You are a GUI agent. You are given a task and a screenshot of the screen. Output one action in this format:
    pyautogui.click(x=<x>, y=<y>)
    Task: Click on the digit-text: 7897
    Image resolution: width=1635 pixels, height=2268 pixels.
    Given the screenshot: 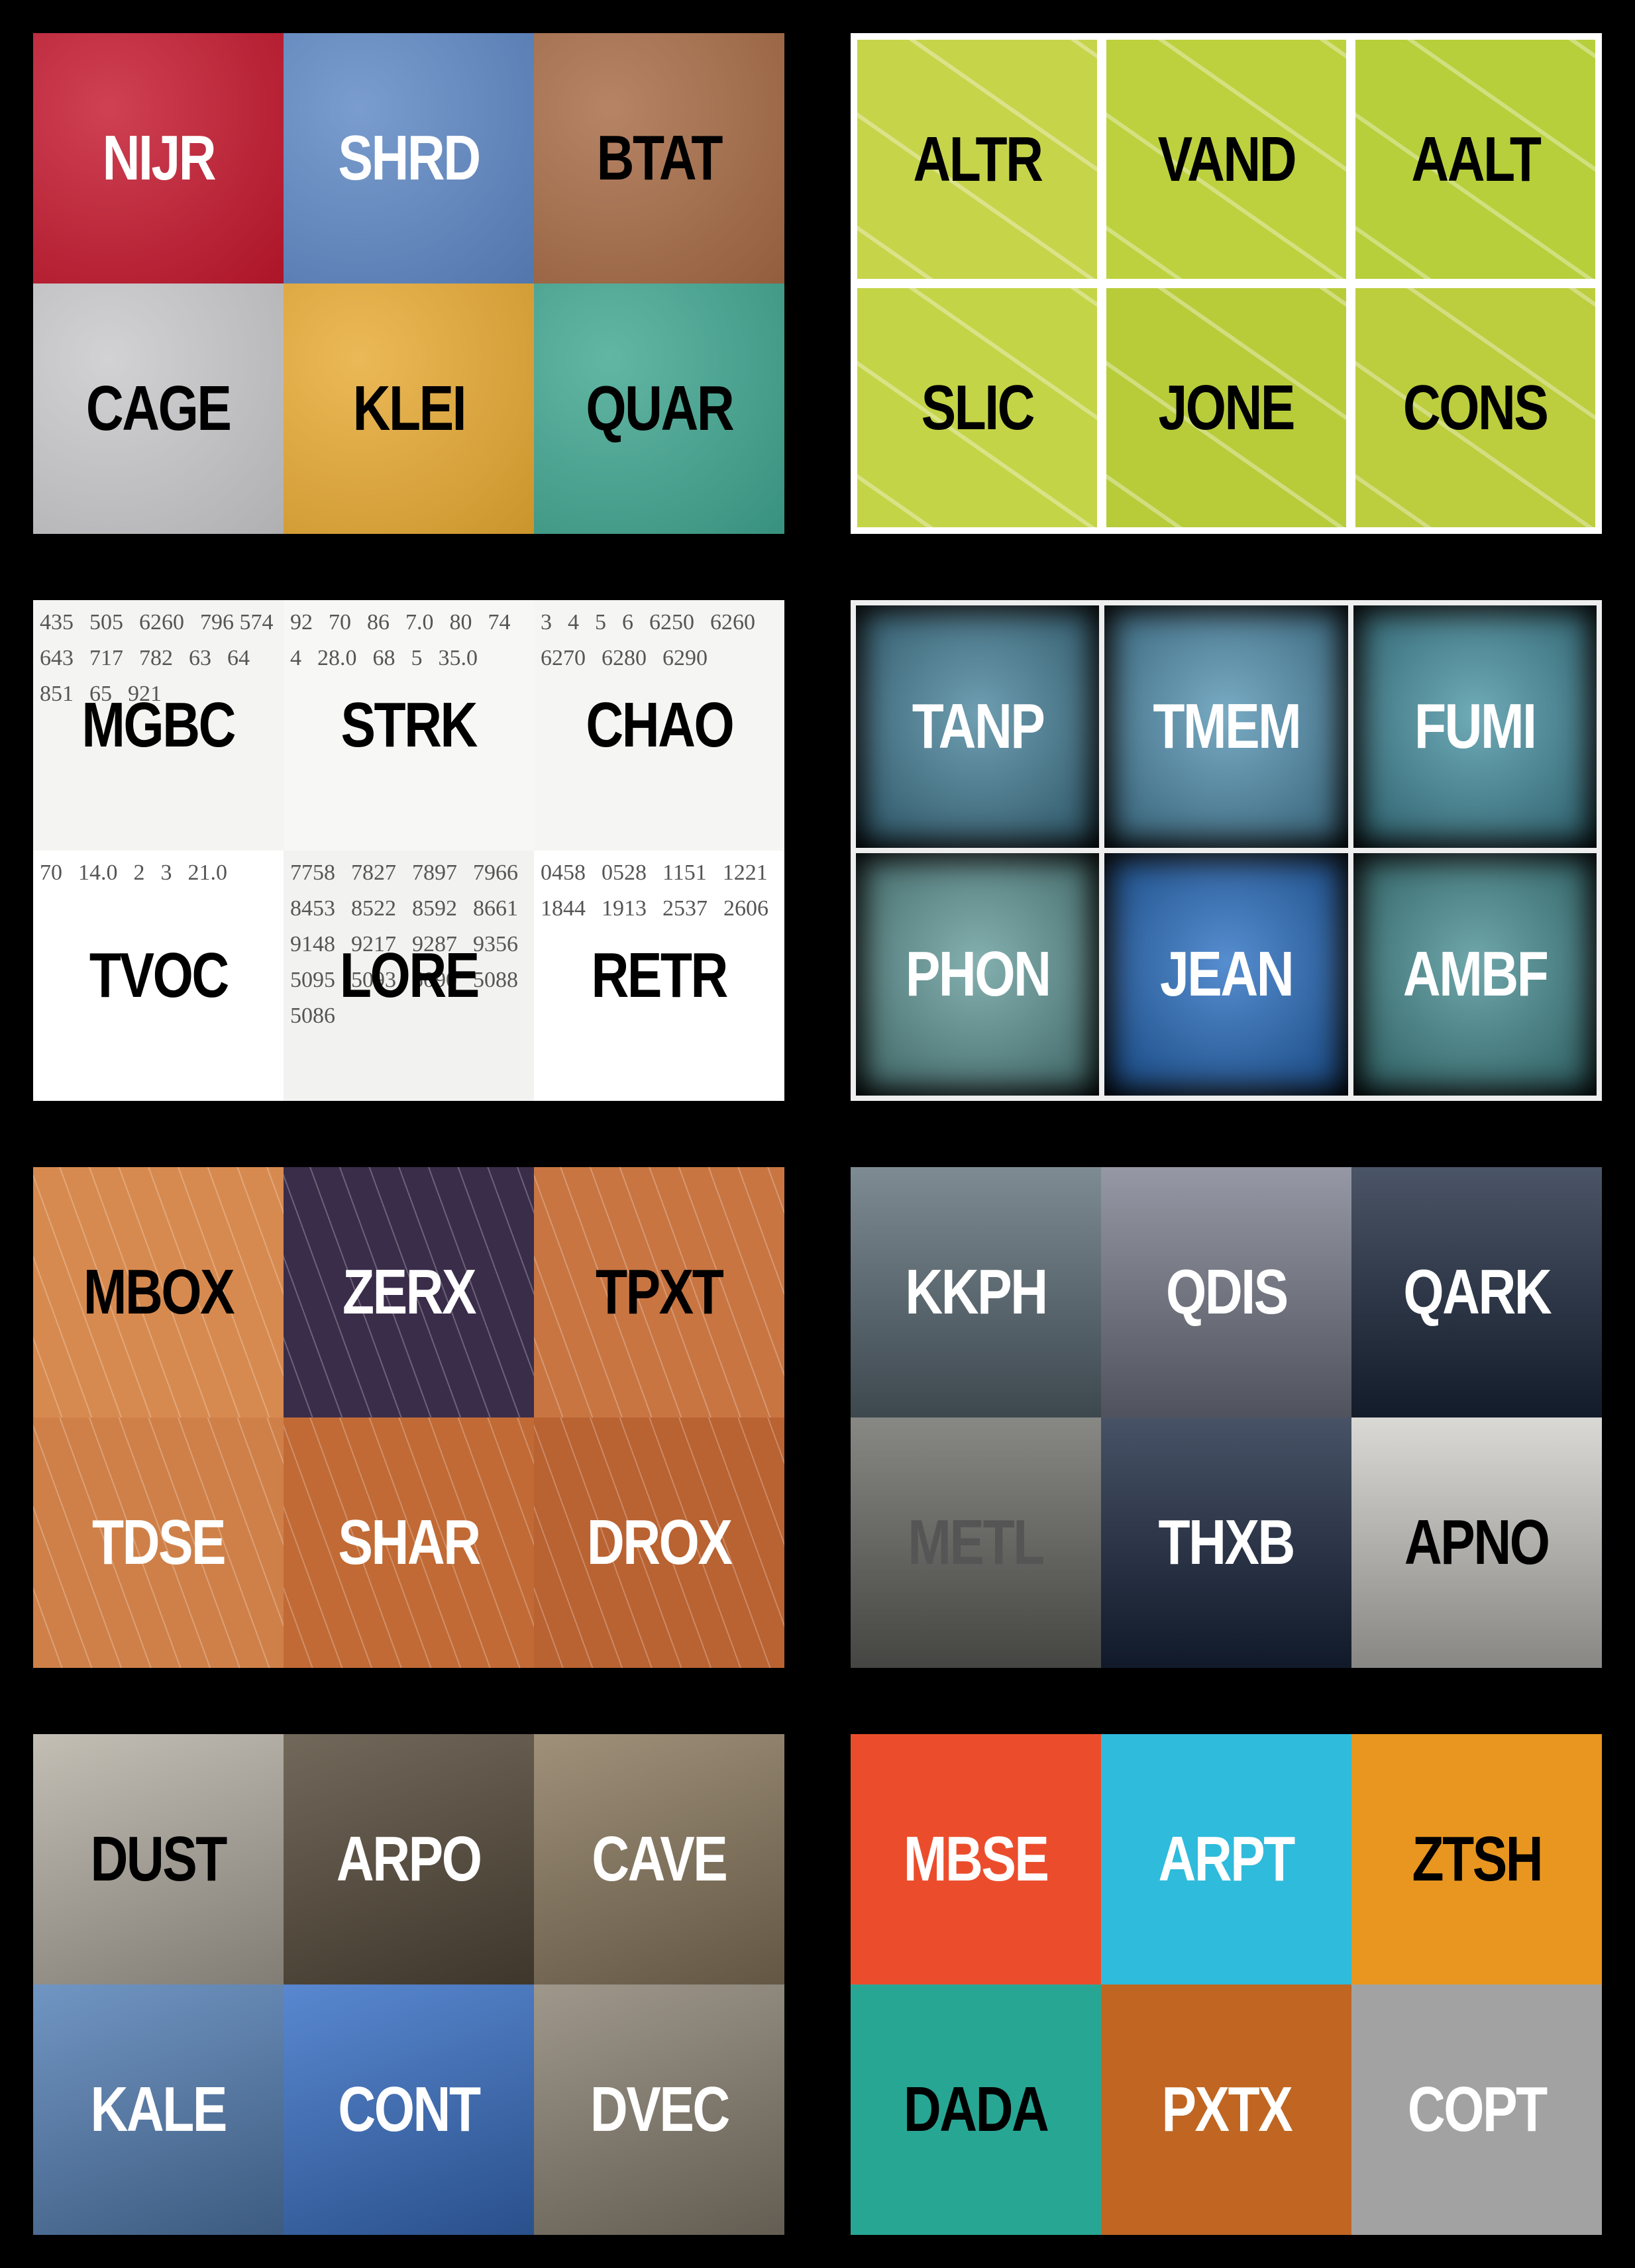 What is the action you would take?
    pyautogui.click(x=434, y=872)
    